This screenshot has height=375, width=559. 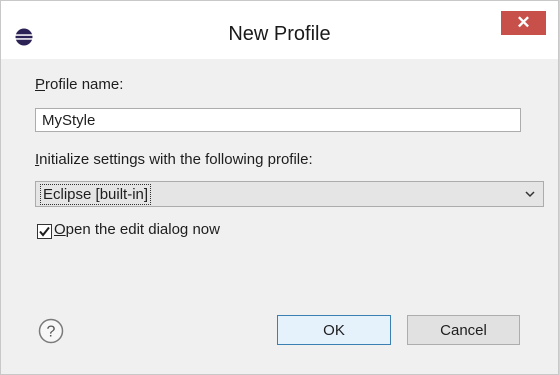 I want to click on help-icon: ?, so click(x=51, y=331).